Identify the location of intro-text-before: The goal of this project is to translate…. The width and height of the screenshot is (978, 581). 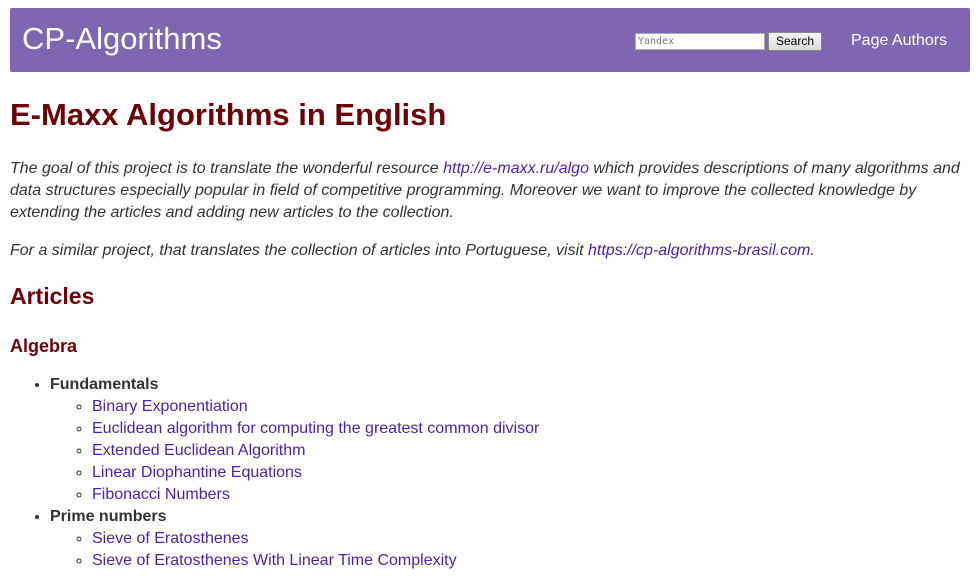
(227, 168).